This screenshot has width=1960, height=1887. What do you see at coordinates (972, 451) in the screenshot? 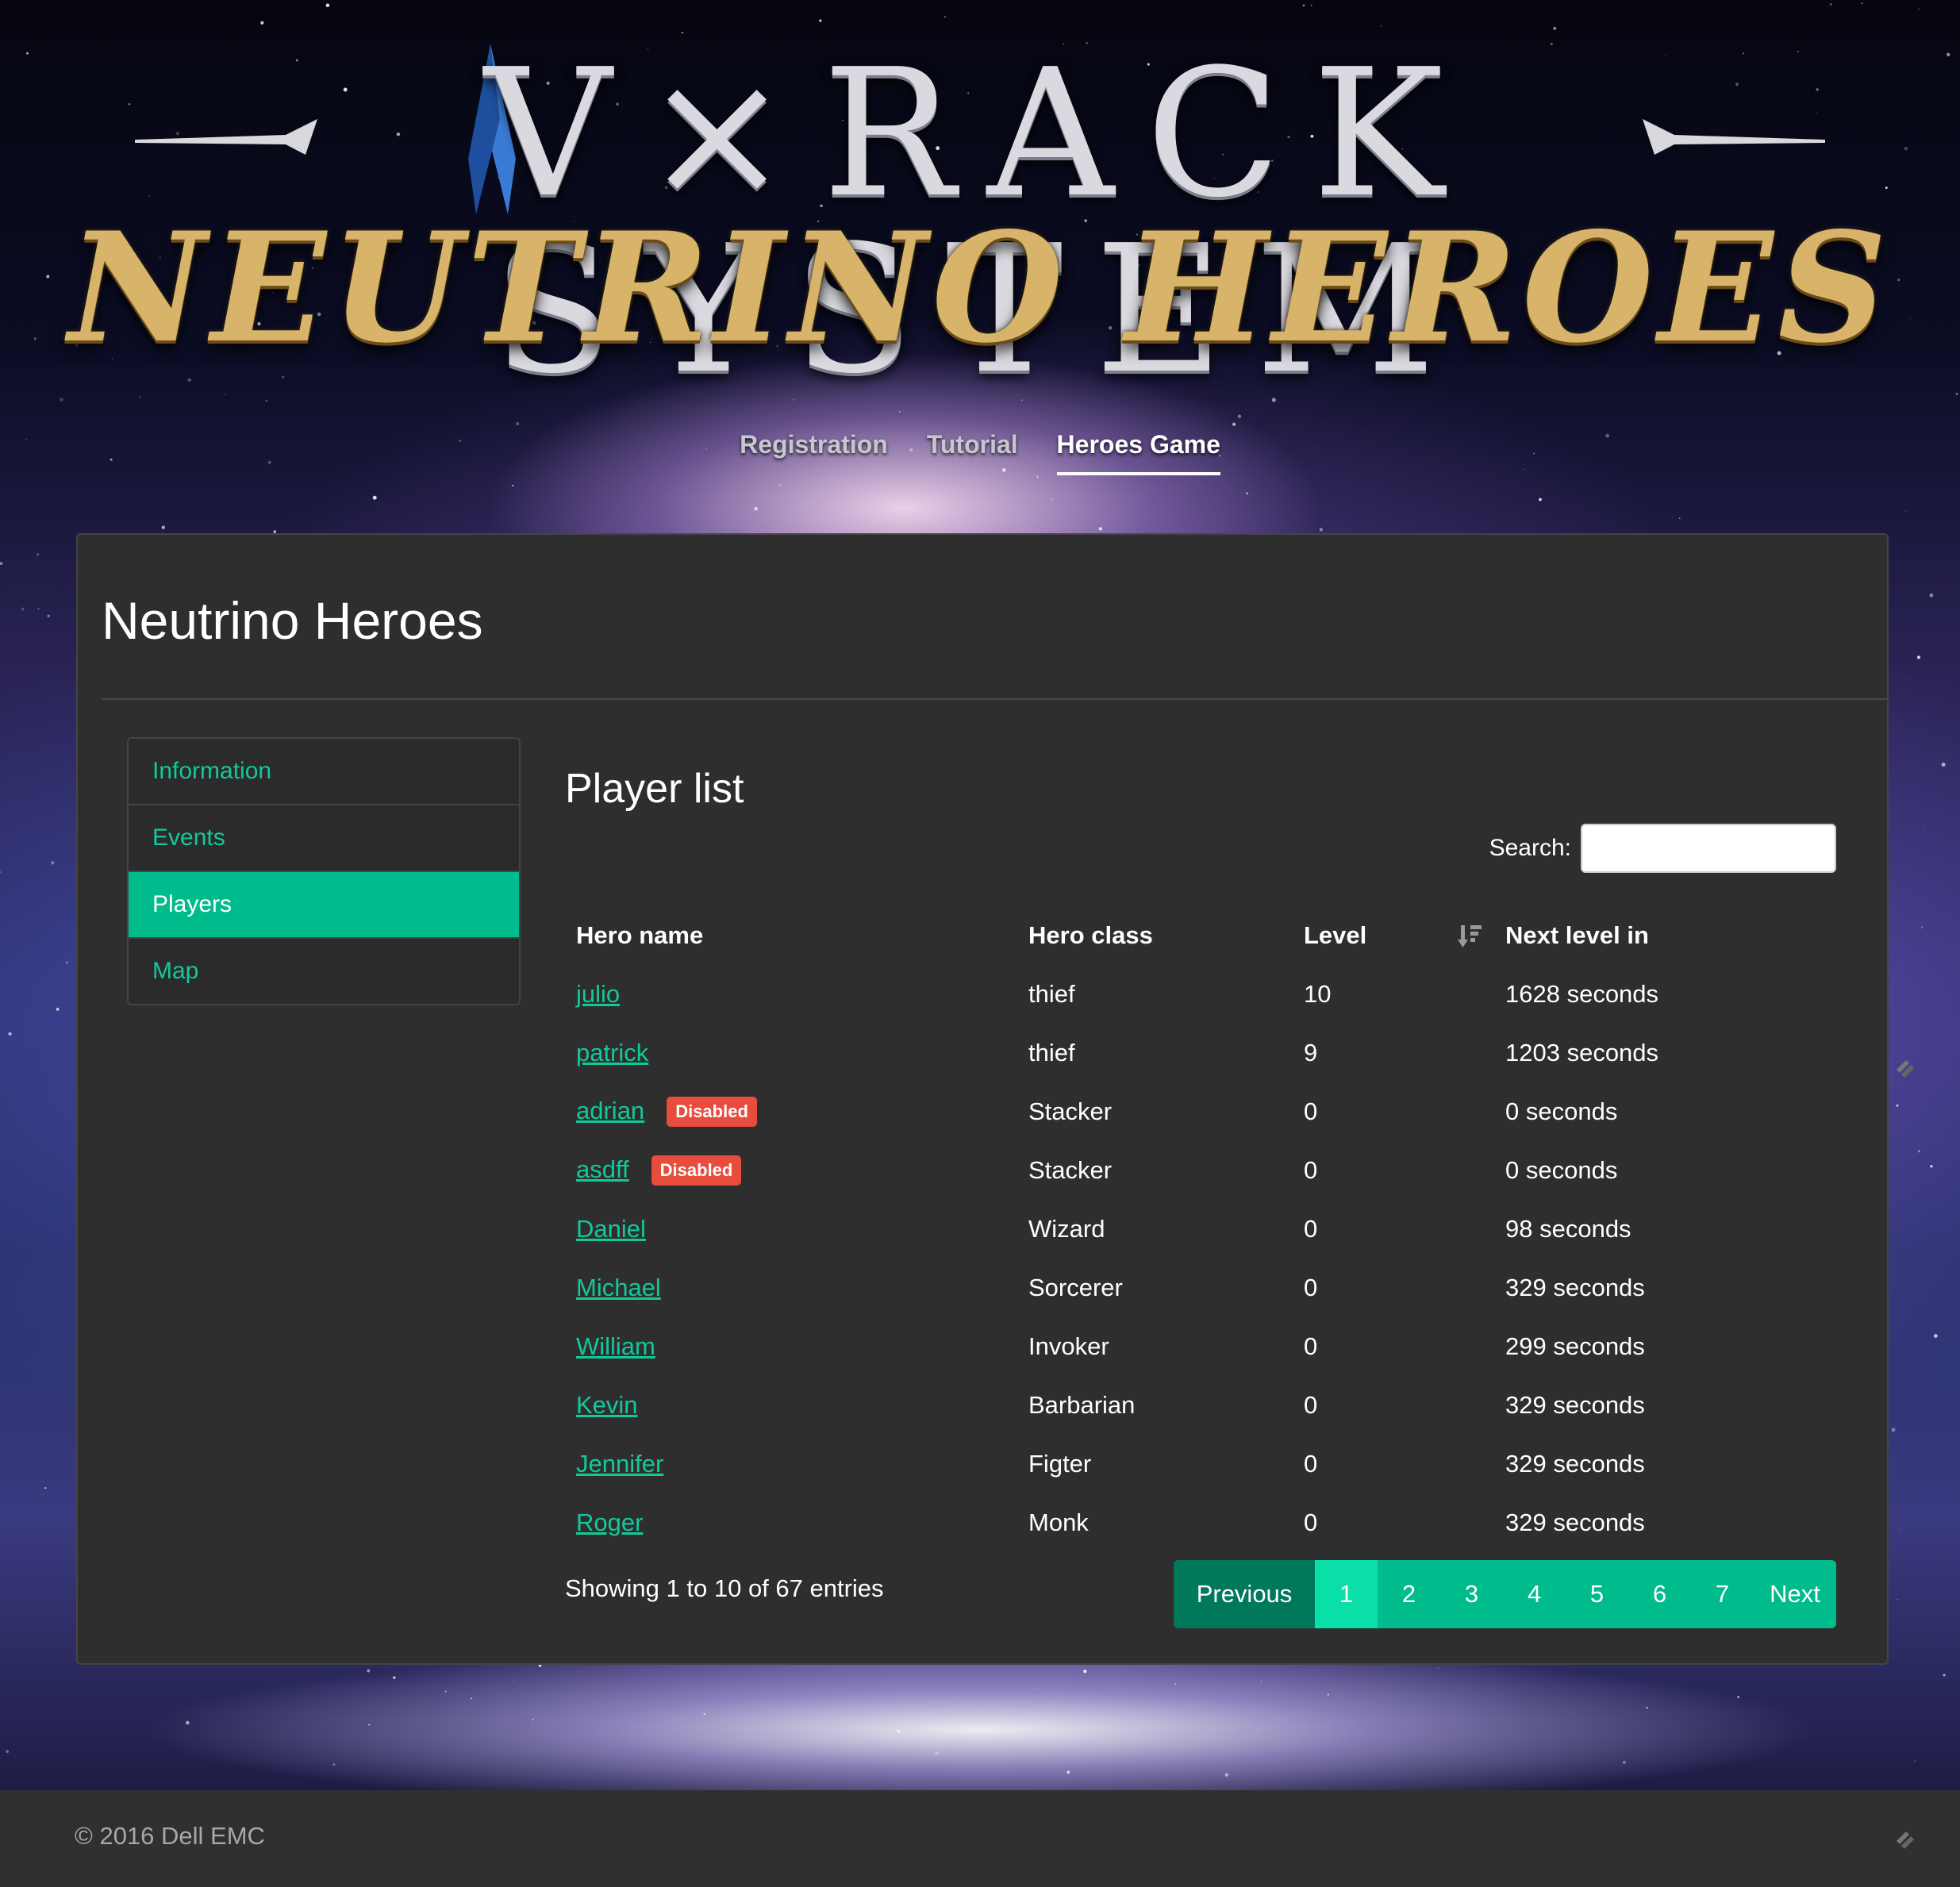
I see `nav-link-tutorial: Tutorial` at bounding box center [972, 451].